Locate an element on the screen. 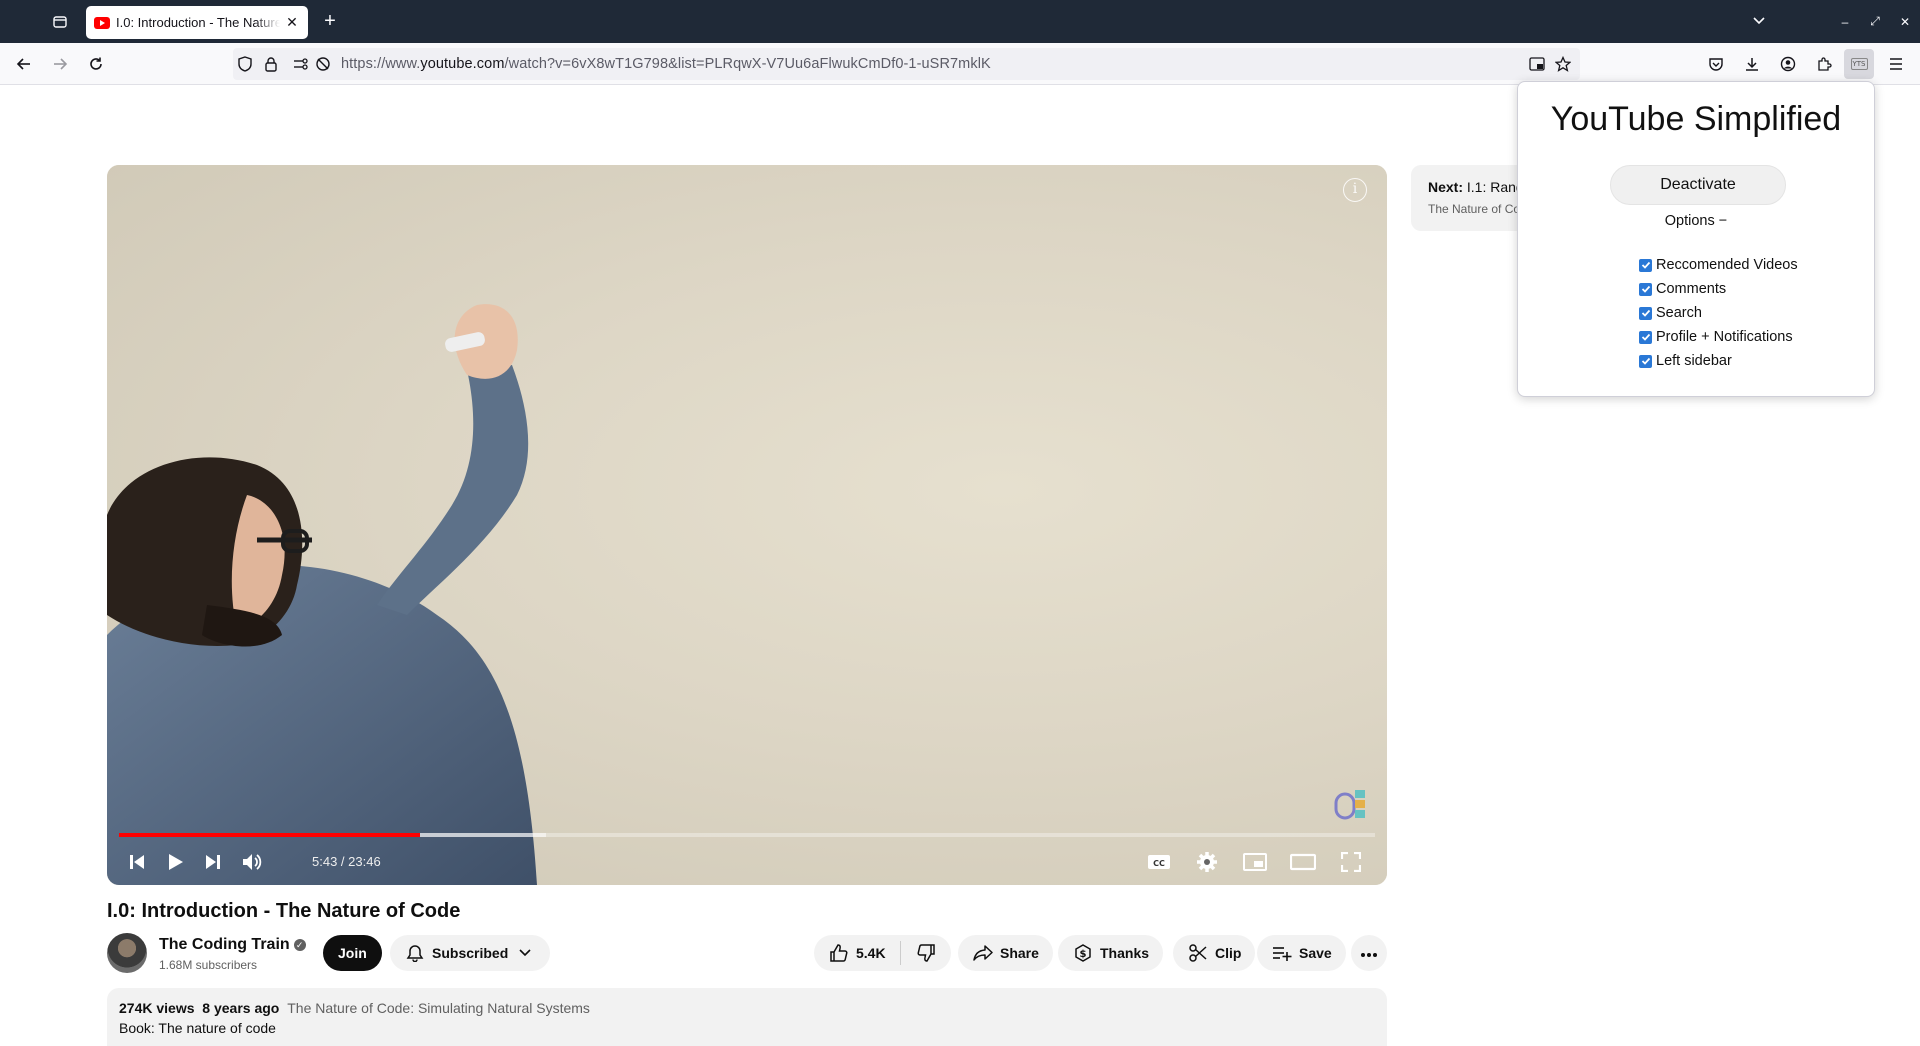 The height and width of the screenshot is (1046, 1920). minimize-icon: – is located at coordinates (1845, 22).